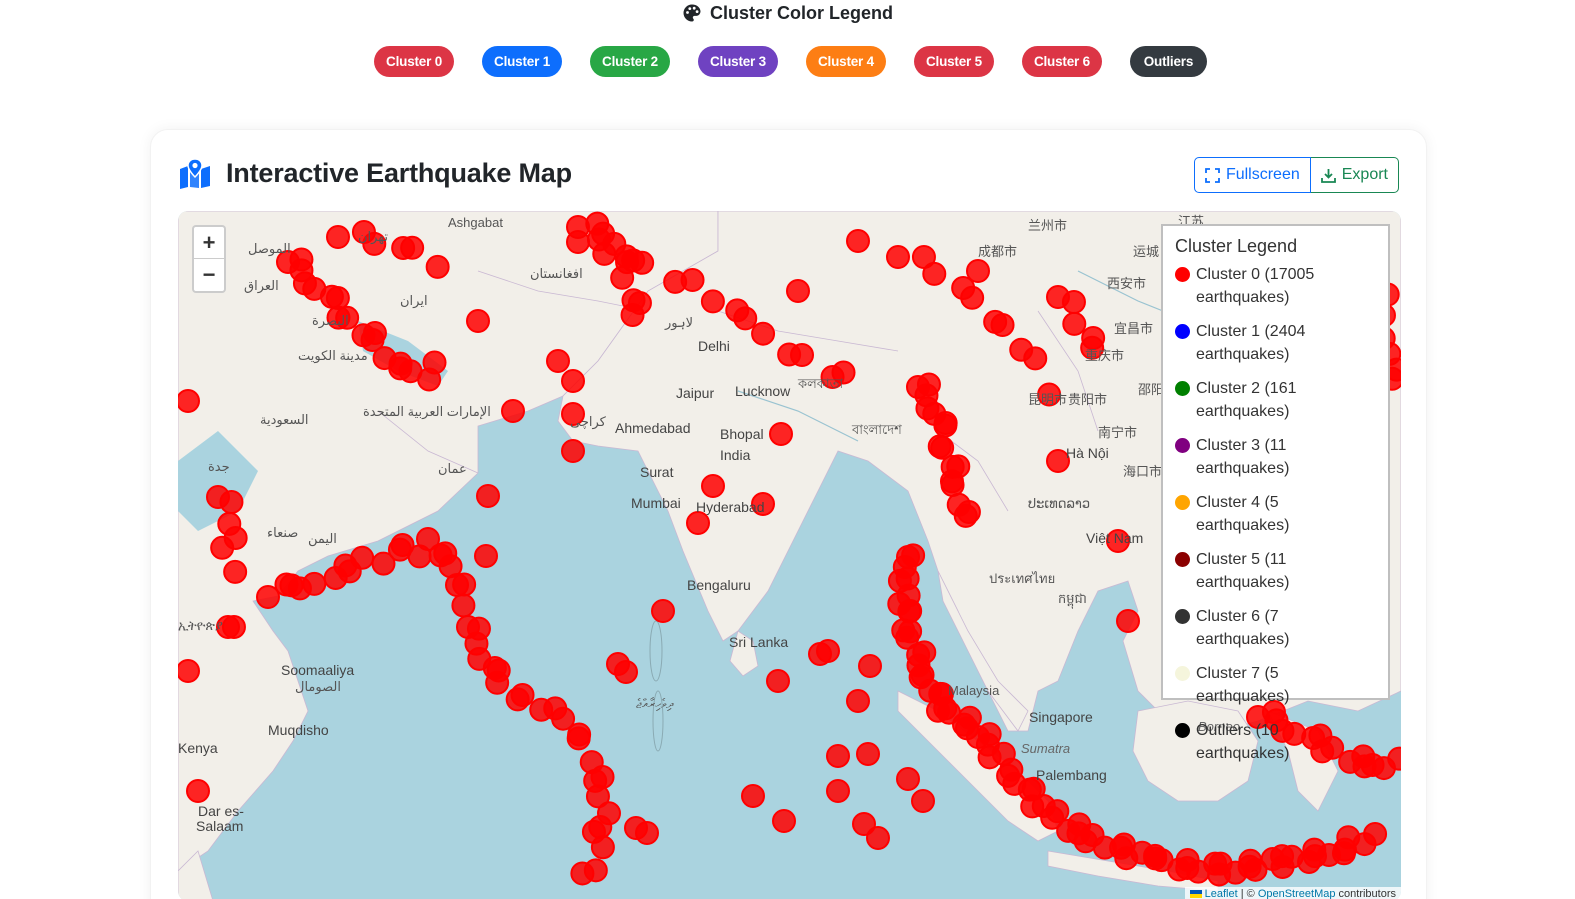 This screenshot has height=899, width=1575. Describe the element at coordinates (1046, 748) in the screenshot. I see `label-sumatra: Sumatra` at that location.